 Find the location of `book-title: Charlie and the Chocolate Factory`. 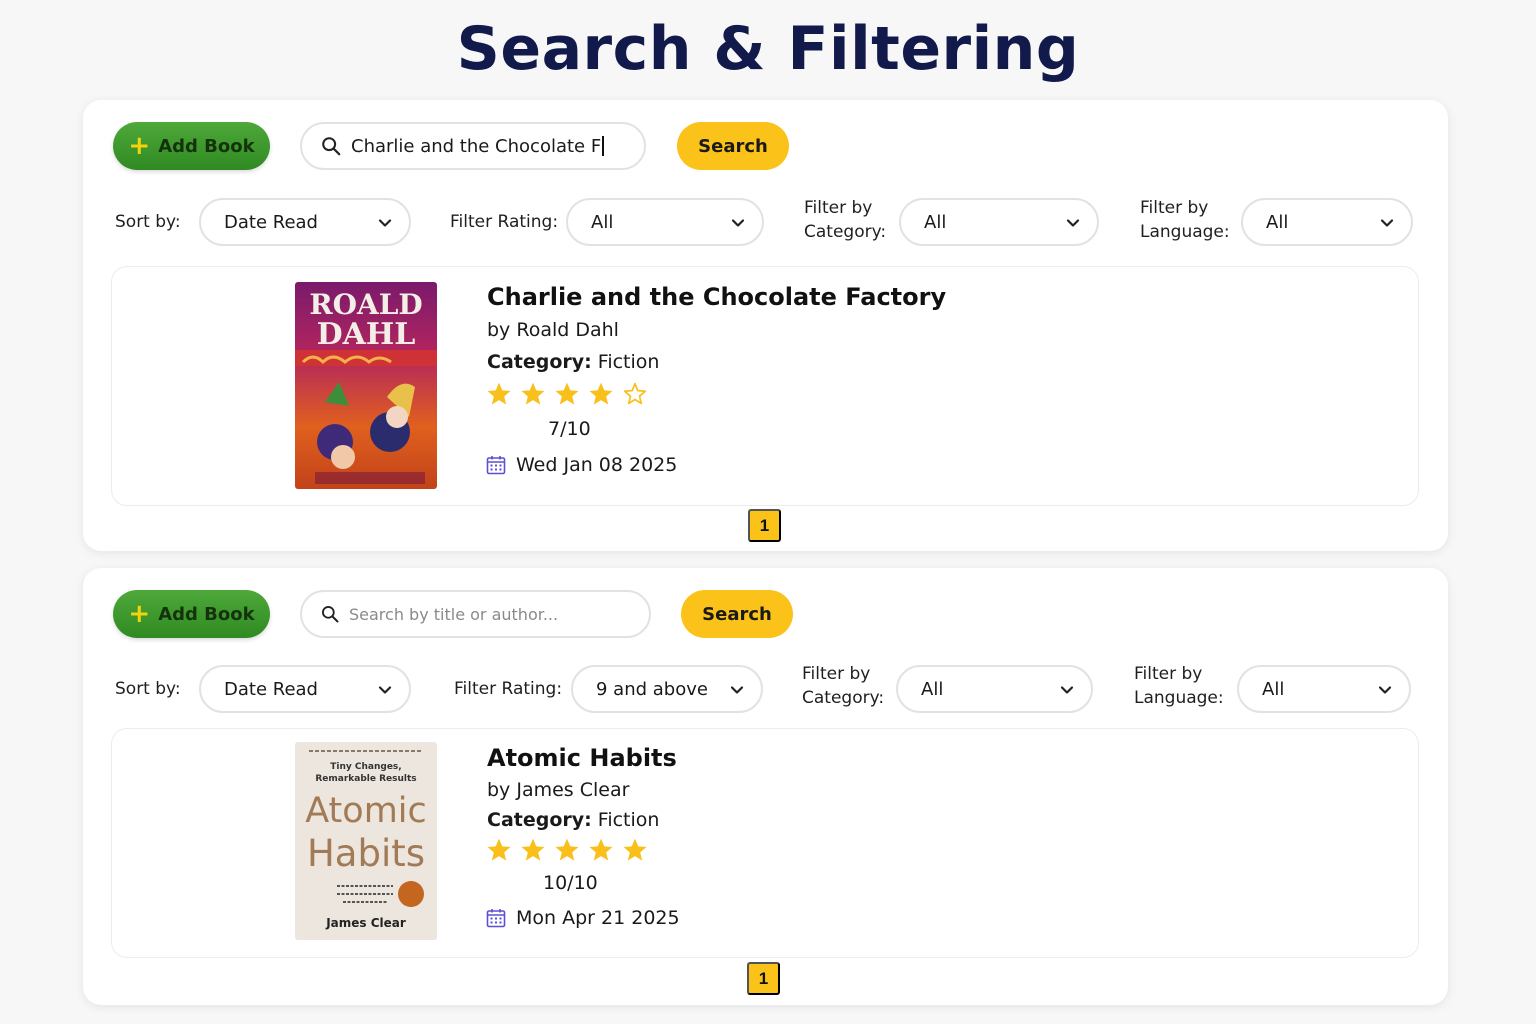

book-title: Charlie and the Chocolate Factory is located at coordinates (717, 297).